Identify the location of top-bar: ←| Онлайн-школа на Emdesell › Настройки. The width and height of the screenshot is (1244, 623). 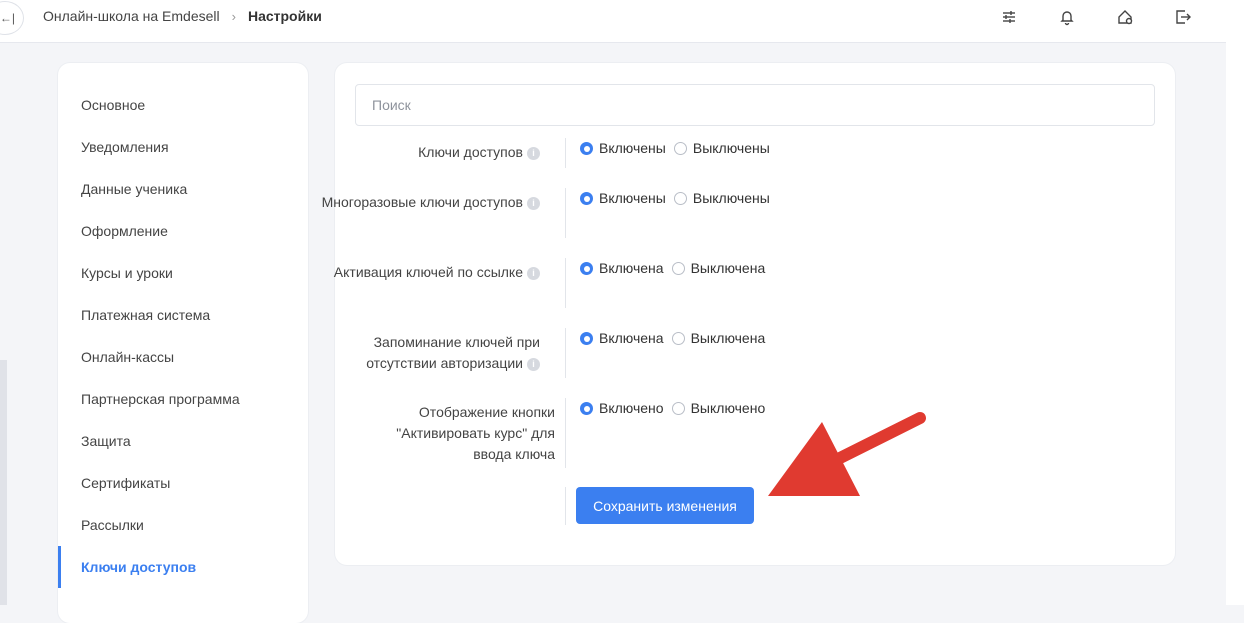
(613, 21).